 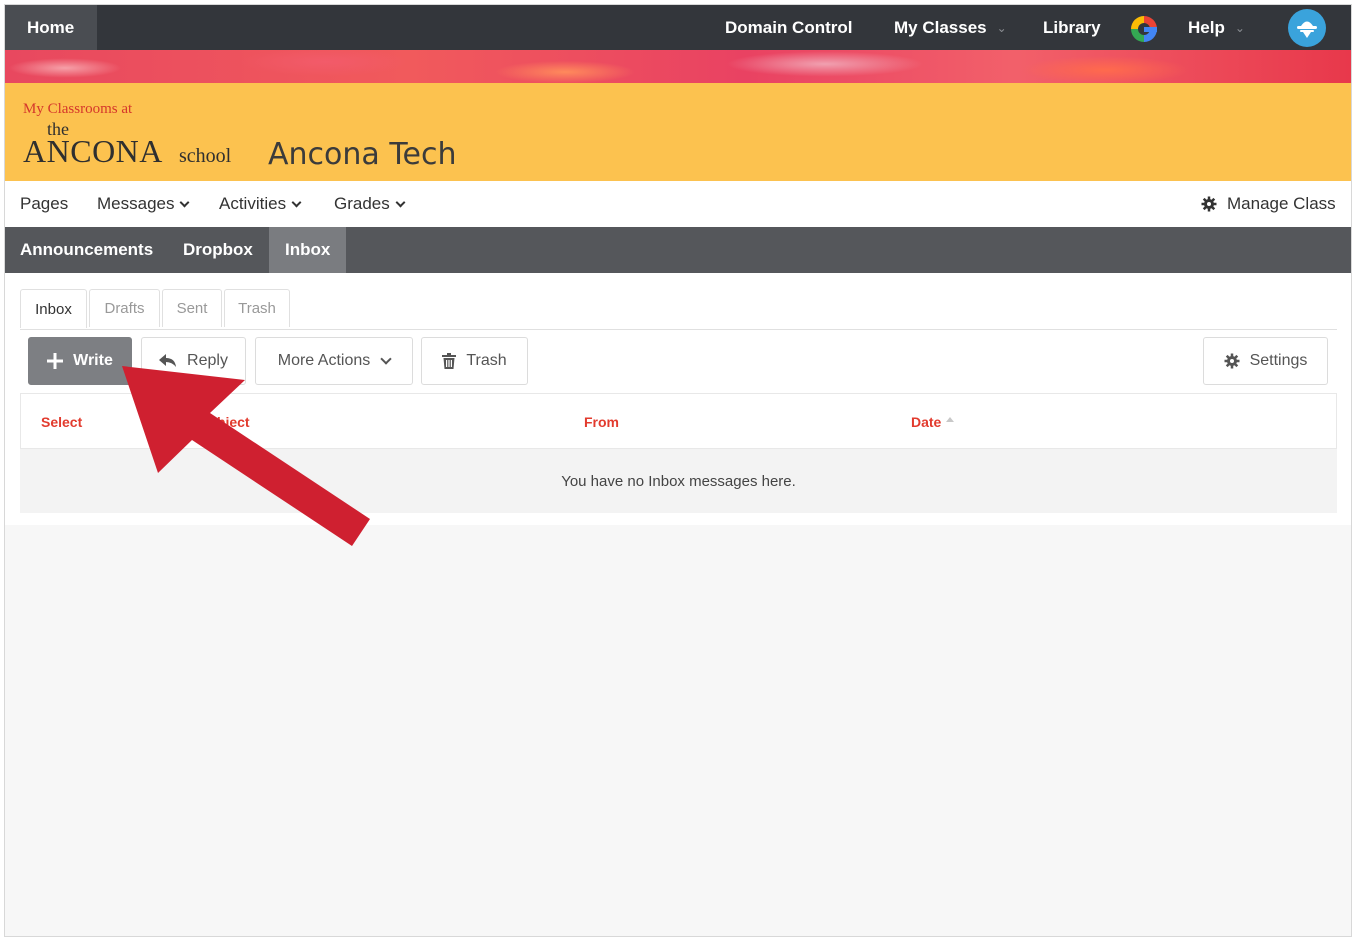 I want to click on subnav-dropbox-label: Dropbox, so click(x=218, y=249).